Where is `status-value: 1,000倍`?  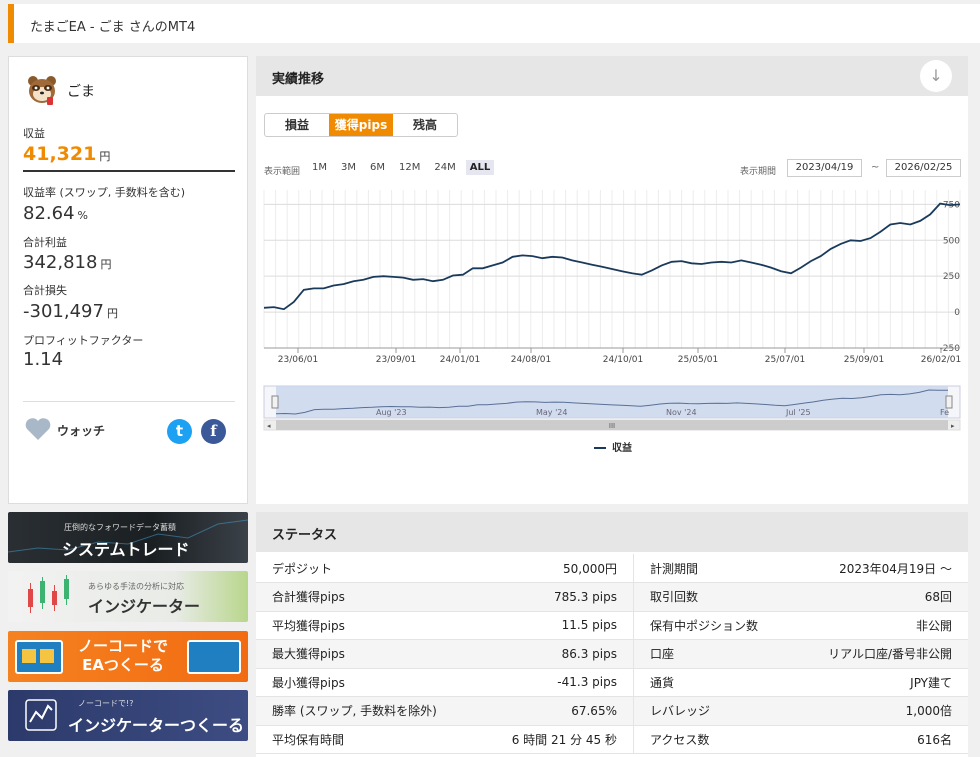 status-value: 1,000倍 is located at coordinates (880, 711).